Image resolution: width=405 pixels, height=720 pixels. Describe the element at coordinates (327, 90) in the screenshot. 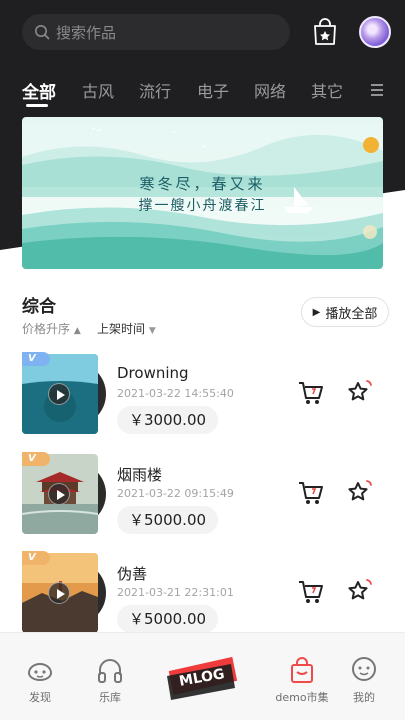

I see `tab-other: 其它` at that location.